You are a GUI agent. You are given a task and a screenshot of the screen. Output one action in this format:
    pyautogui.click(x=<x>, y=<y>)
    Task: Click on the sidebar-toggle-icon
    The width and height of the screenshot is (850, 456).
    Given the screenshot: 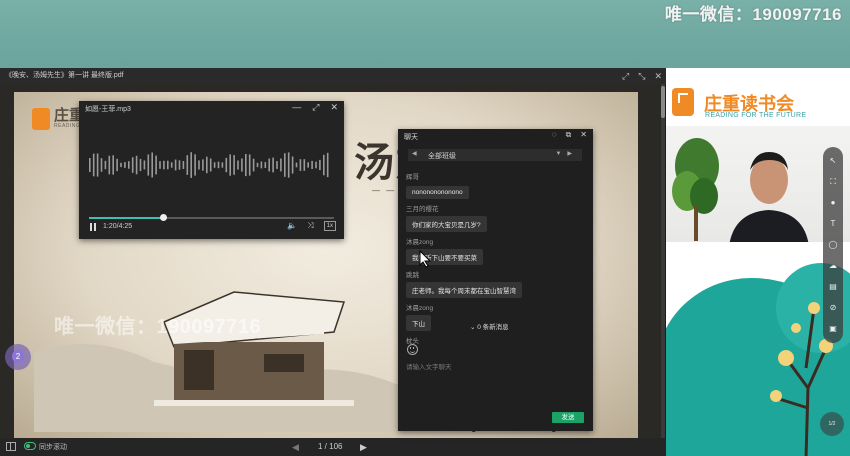 What is the action you would take?
    pyautogui.click(x=11, y=446)
    